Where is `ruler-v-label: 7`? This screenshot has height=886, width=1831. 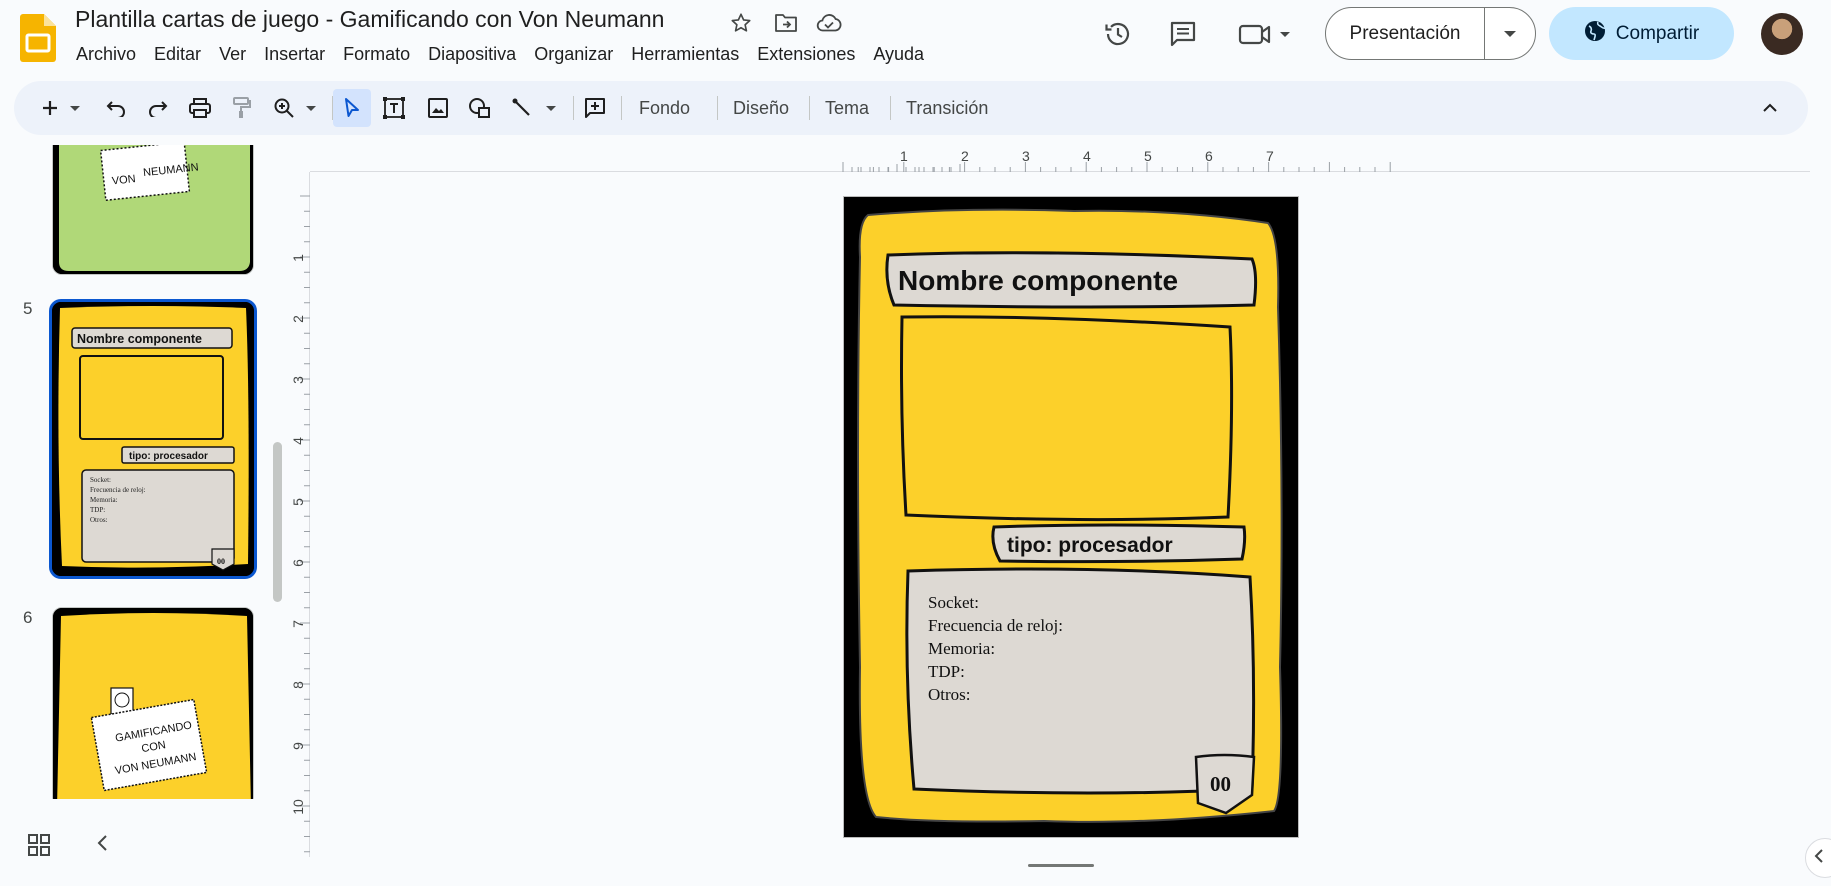 ruler-v-label: 7 is located at coordinates (297, 624).